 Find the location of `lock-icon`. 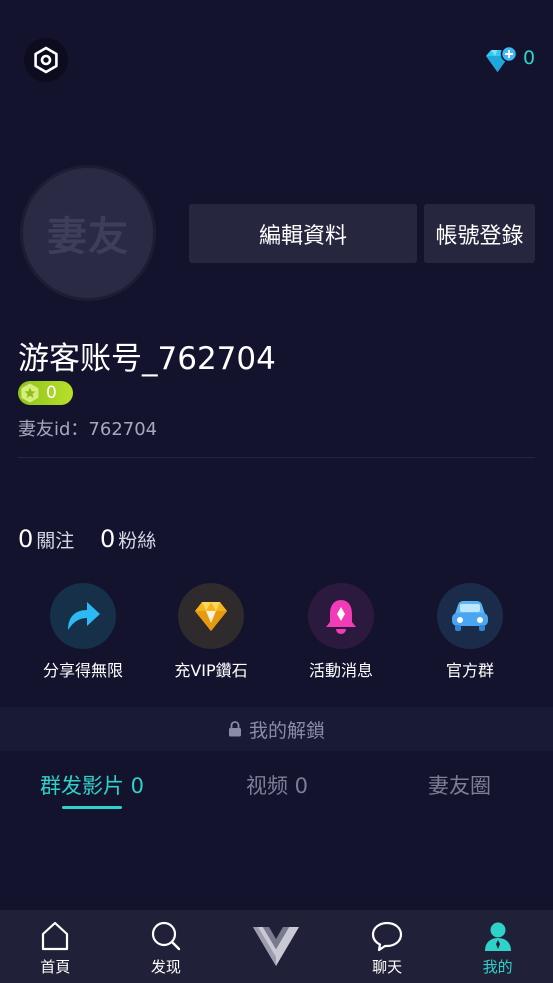

lock-icon is located at coordinates (234, 729).